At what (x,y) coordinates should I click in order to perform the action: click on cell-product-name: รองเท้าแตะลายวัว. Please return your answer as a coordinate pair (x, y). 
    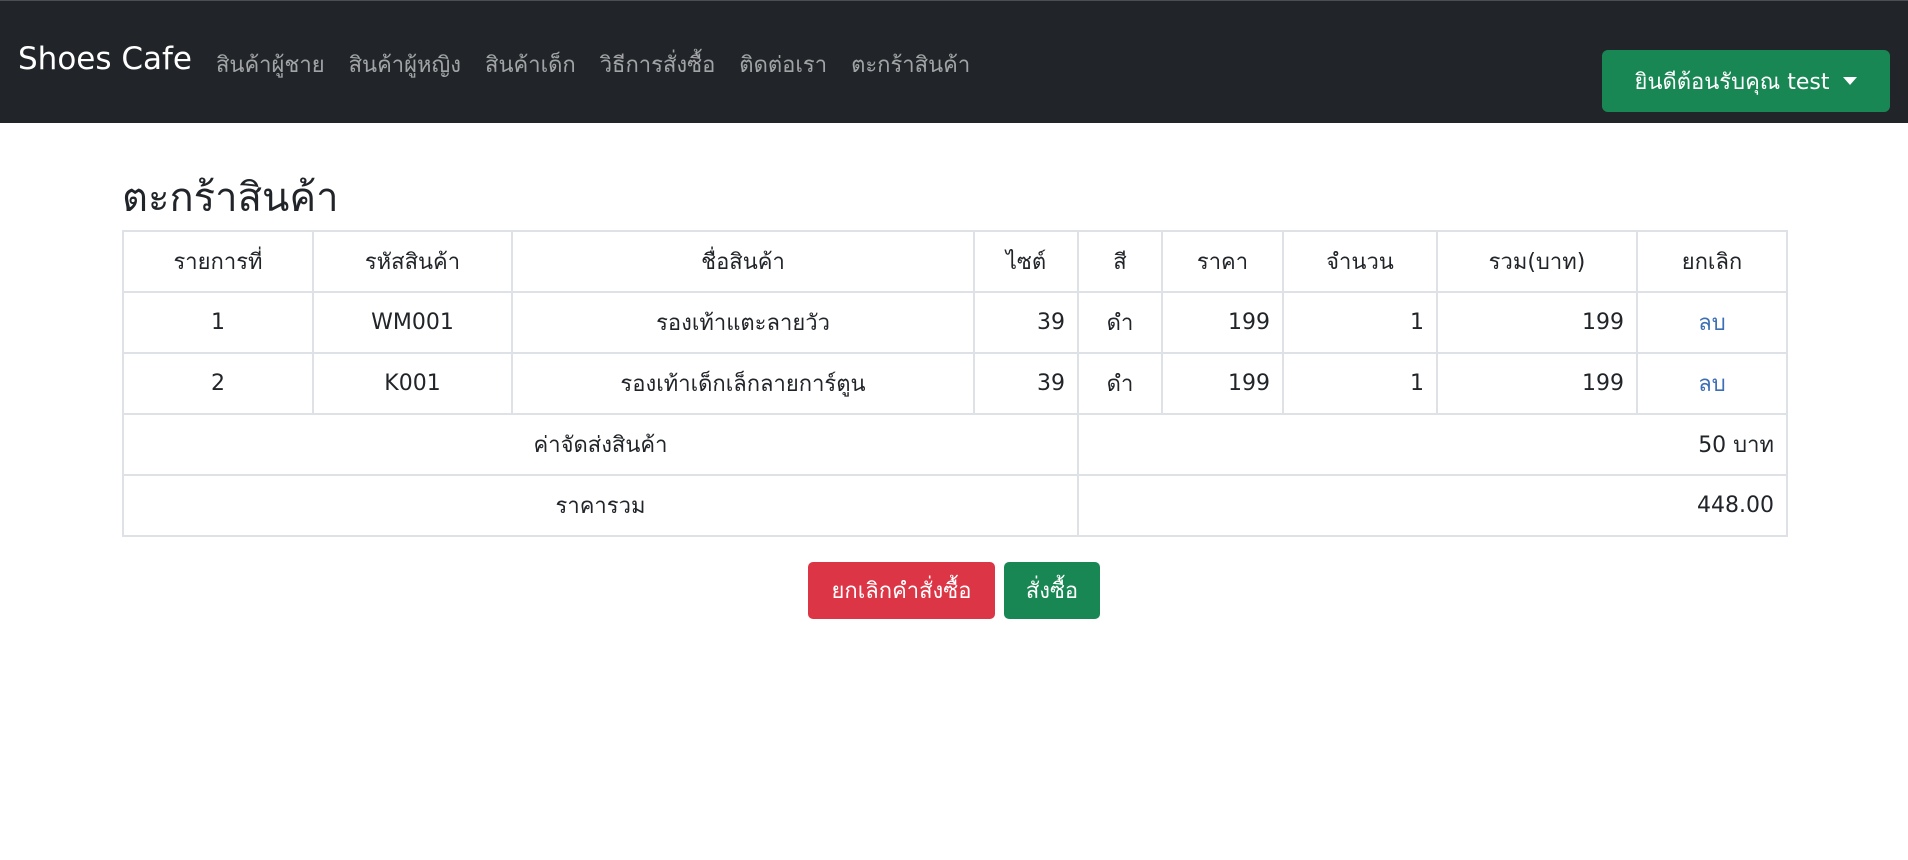
    Looking at the image, I should click on (743, 322).